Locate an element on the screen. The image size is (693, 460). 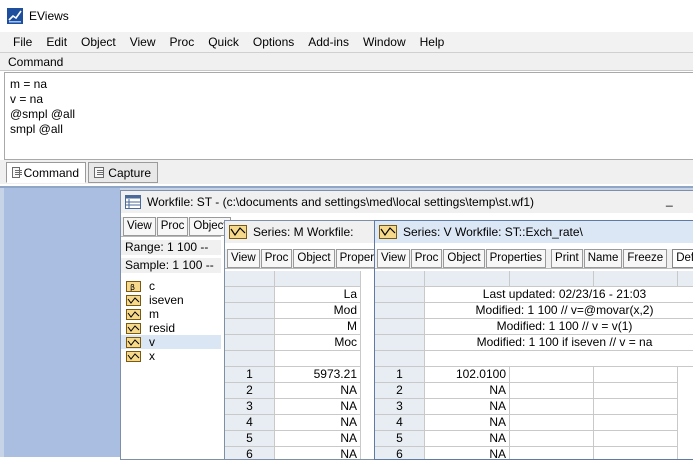
title-bar: EViews is located at coordinates (346, 16).